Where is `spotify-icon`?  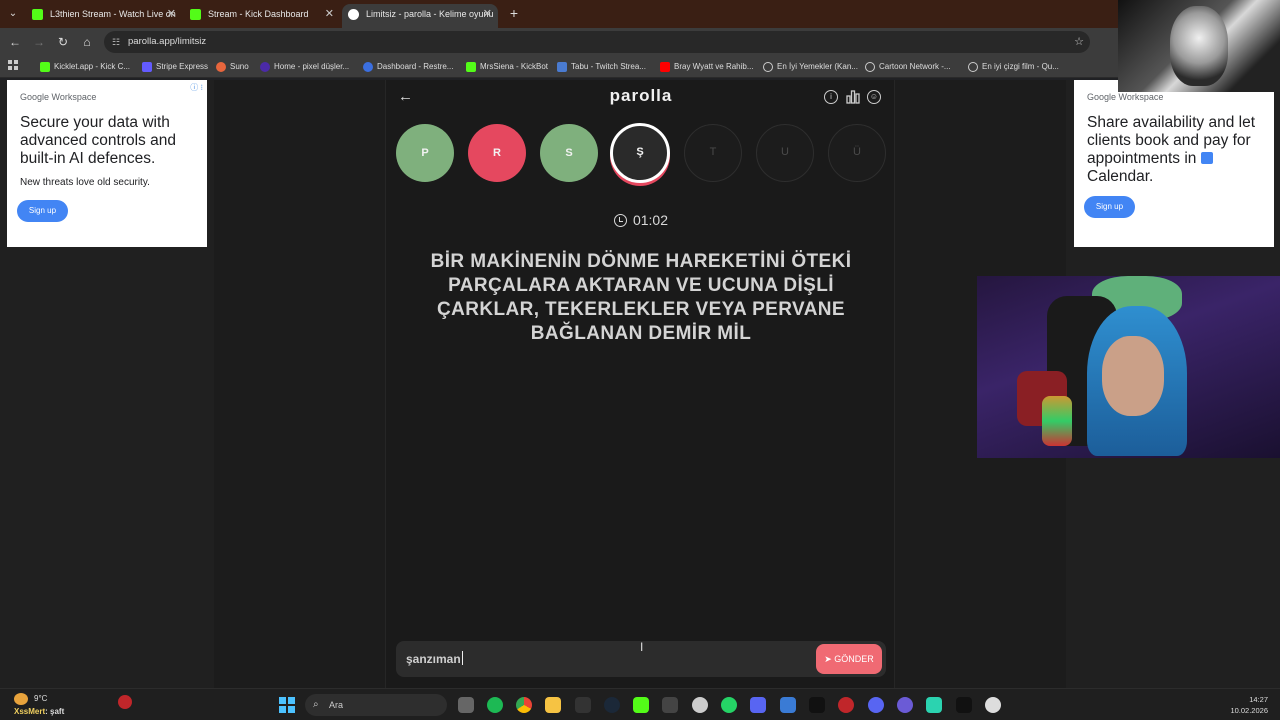 spotify-icon is located at coordinates (495, 705).